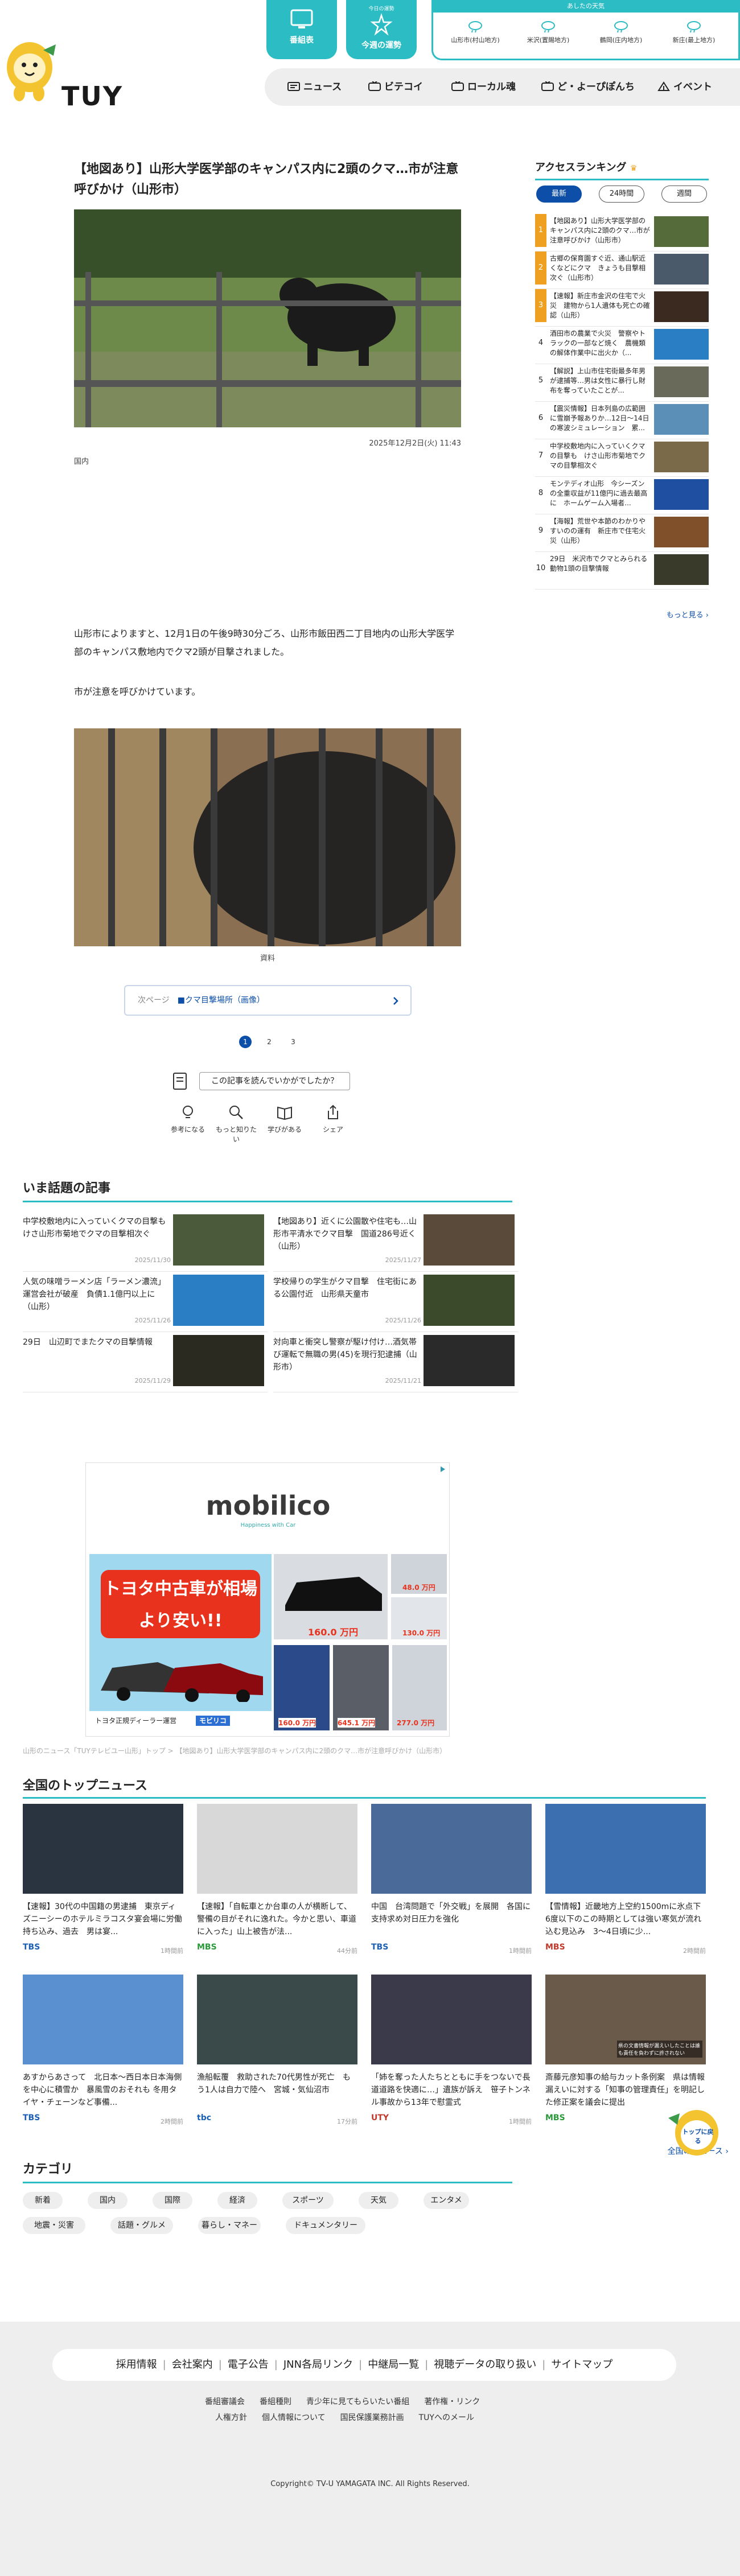 The image size is (740, 2576). I want to click on footer-link: サイトマップ, so click(581, 2365).